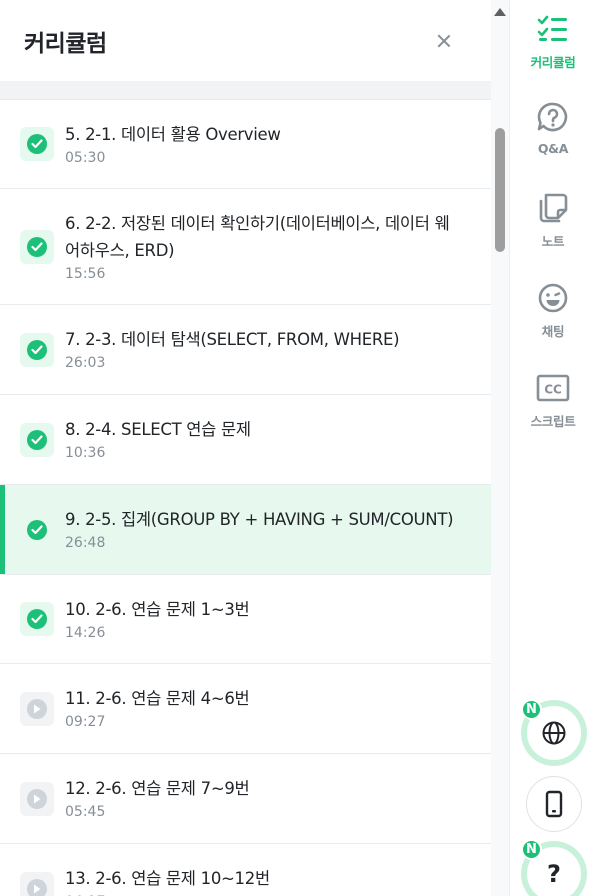  Describe the element at coordinates (444, 41) in the screenshot. I see `close-icon` at that location.